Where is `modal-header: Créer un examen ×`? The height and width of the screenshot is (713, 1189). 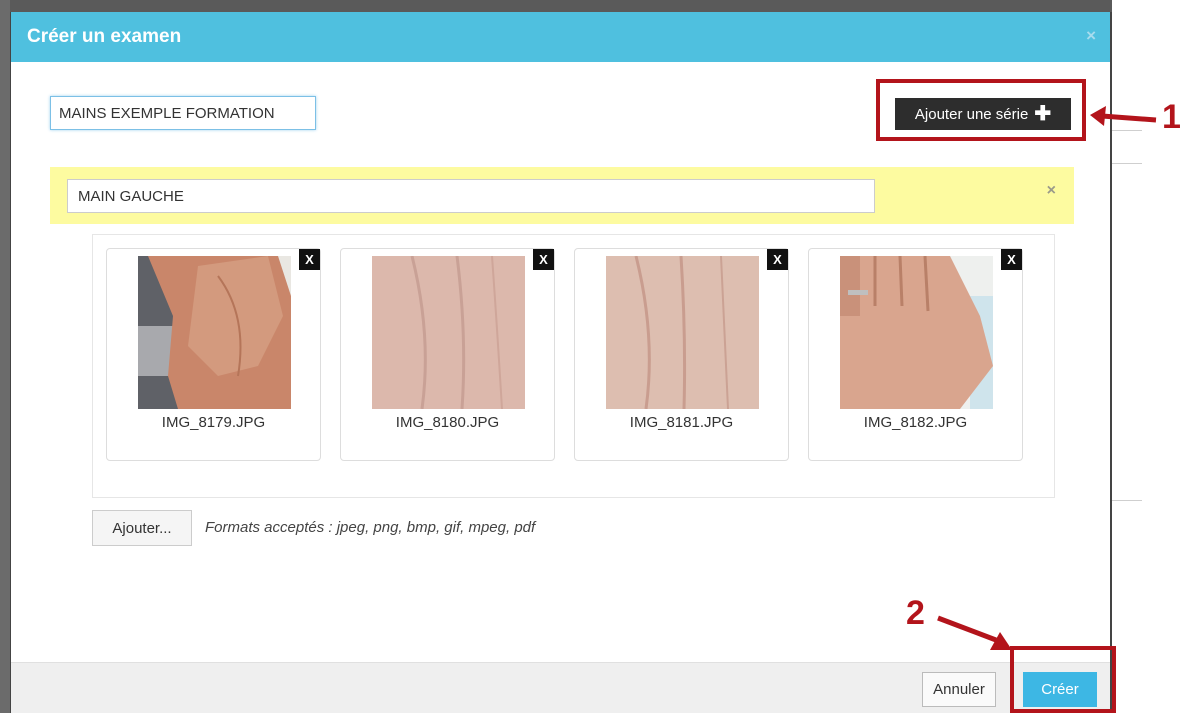 modal-header: Créer un examen × is located at coordinates (560, 37).